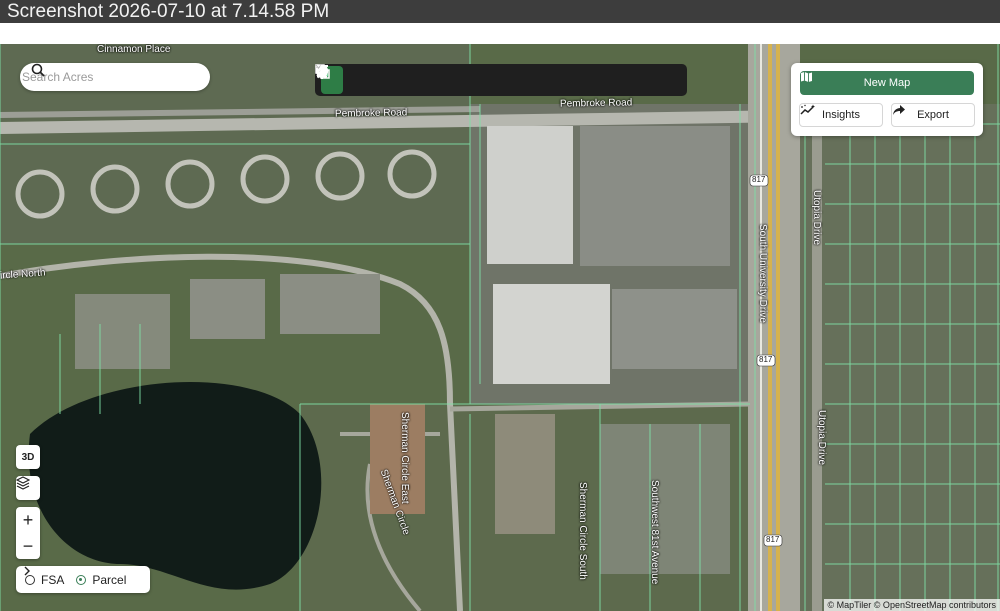 This screenshot has width=1000, height=611. What do you see at coordinates (911, 605) in the screenshot?
I see `map-attribution: © MapTiler © OpenStreetMap contributors` at bounding box center [911, 605].